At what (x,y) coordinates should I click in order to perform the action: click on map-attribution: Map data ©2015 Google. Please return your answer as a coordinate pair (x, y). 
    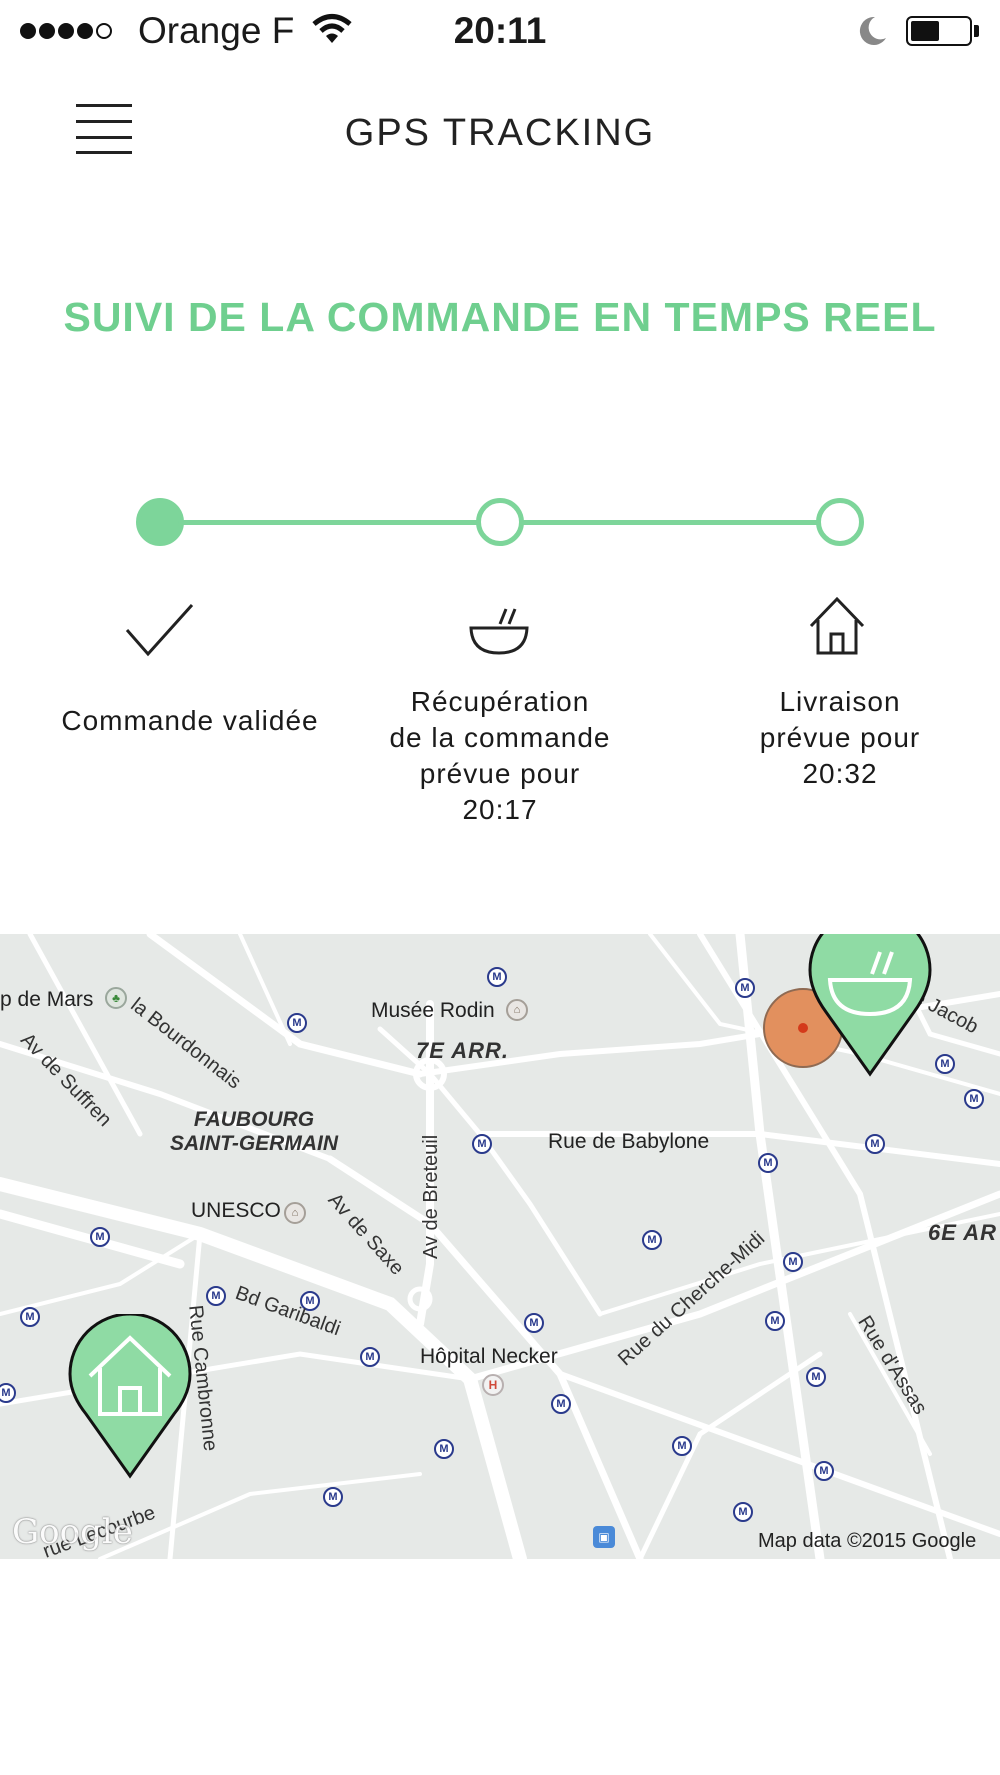
    Looking at the image, I should click on (867, 1541).